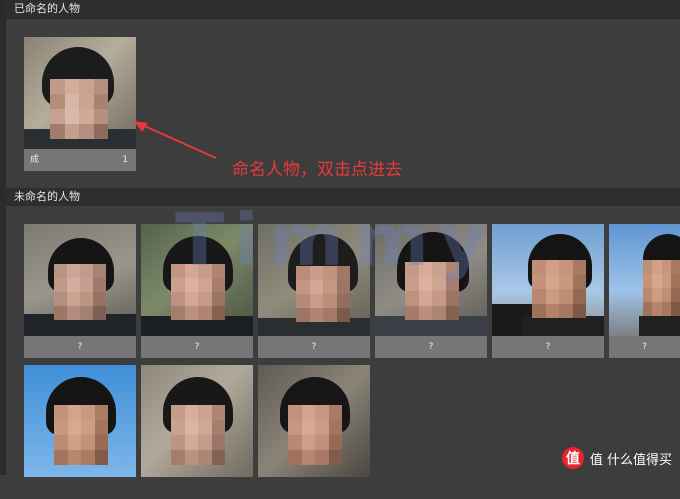 This screenshot has width=680, height=499. Describe the element at coordinates (35, 160) in the screenshot. I see `person-name: 成` at that location.